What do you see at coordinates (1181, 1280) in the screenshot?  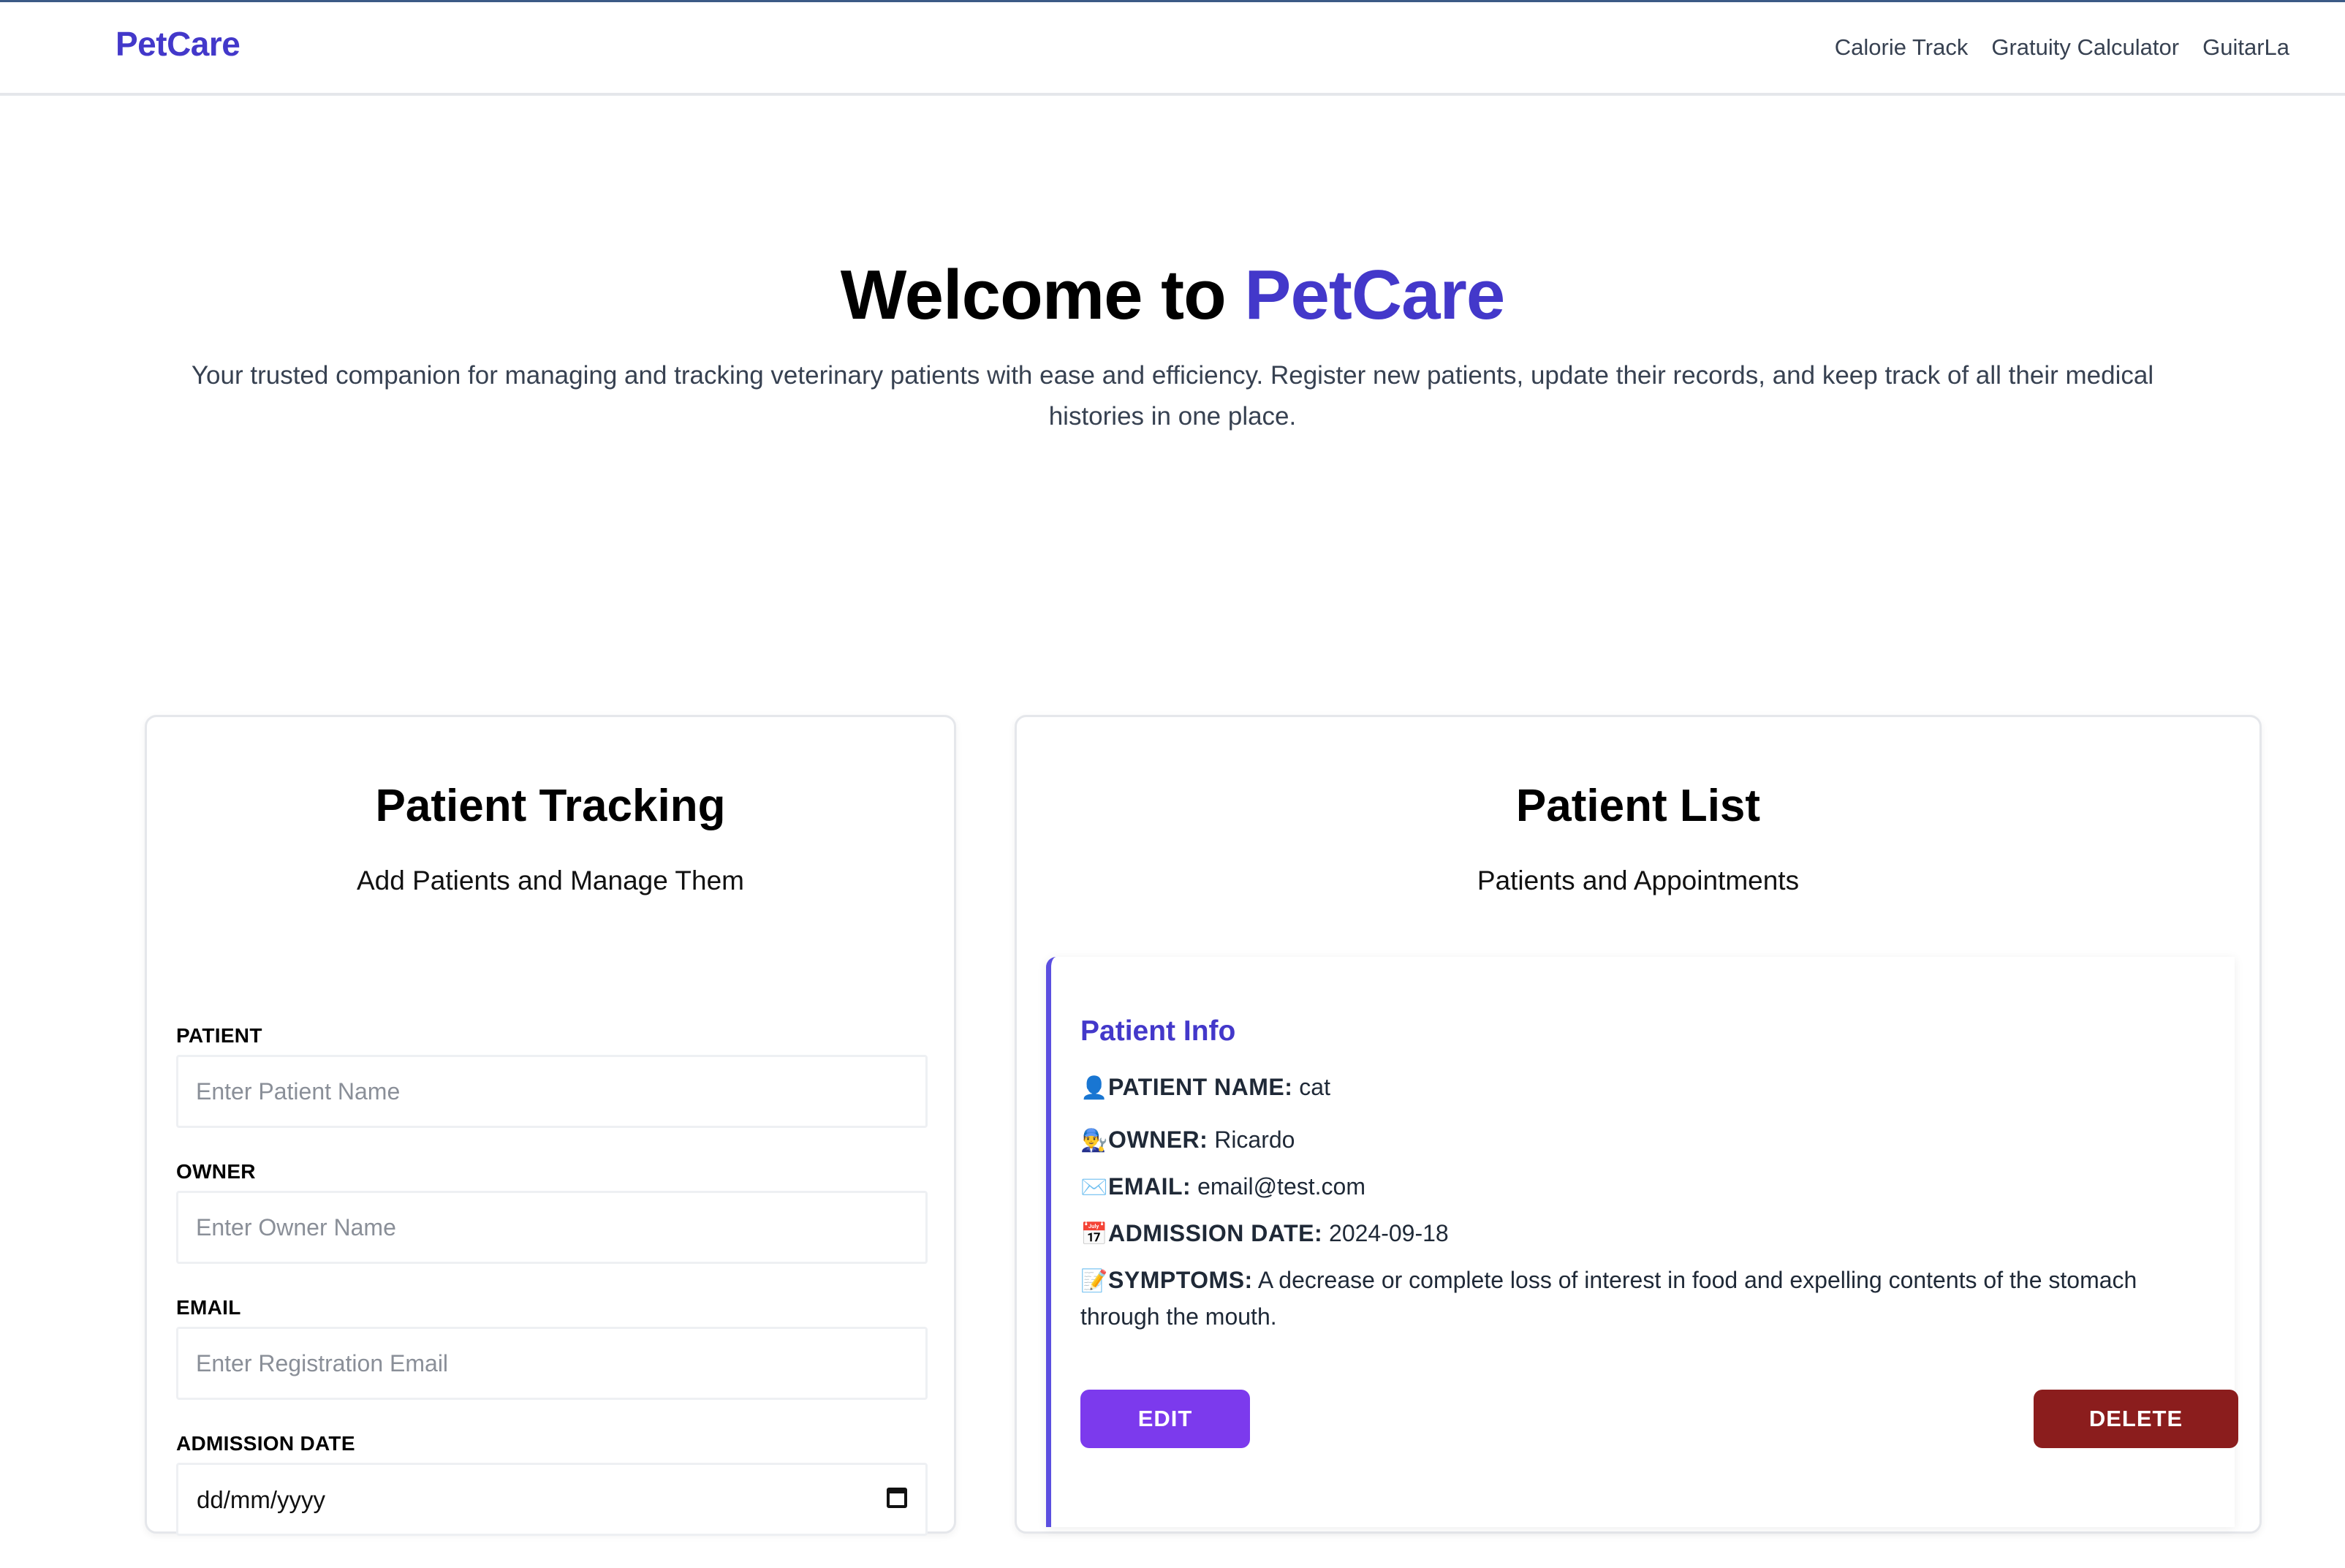 I see `symptoms-label: SYMPTOMS:` at bounding box center [1181, 1280].